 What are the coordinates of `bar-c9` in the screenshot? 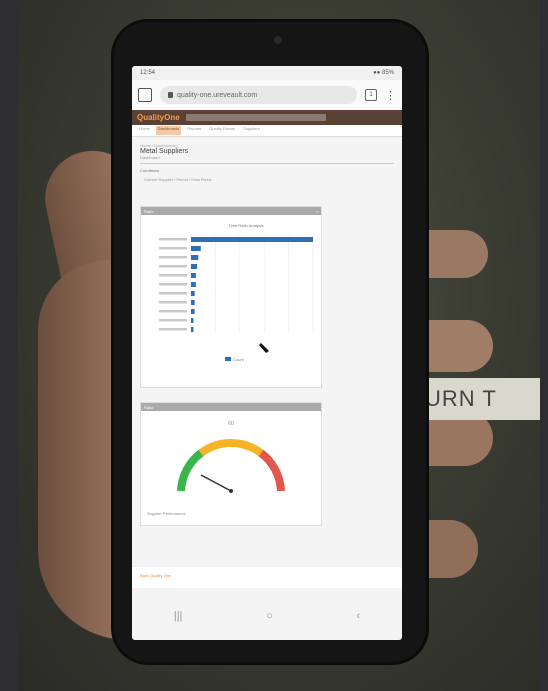 It's located at (193, 311).